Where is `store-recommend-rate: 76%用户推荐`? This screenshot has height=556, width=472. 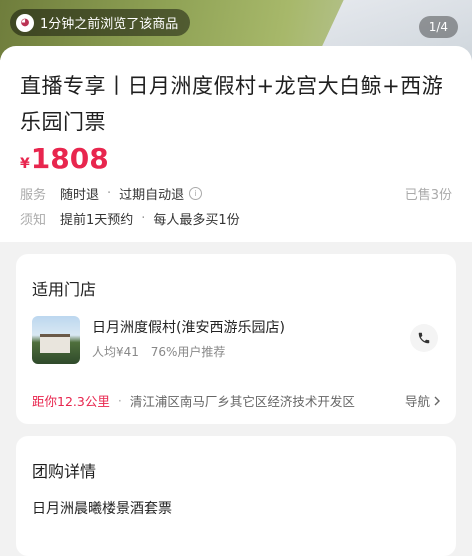
store-recommend-rate: 76%用户推荐 is located at coordinates (188, 352).